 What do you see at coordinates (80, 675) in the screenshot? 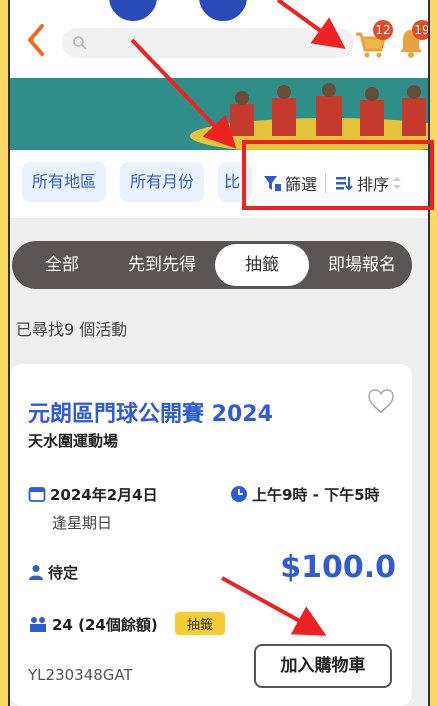
I see `event-code: YL230348GAT` at bounding box center [80, 675].